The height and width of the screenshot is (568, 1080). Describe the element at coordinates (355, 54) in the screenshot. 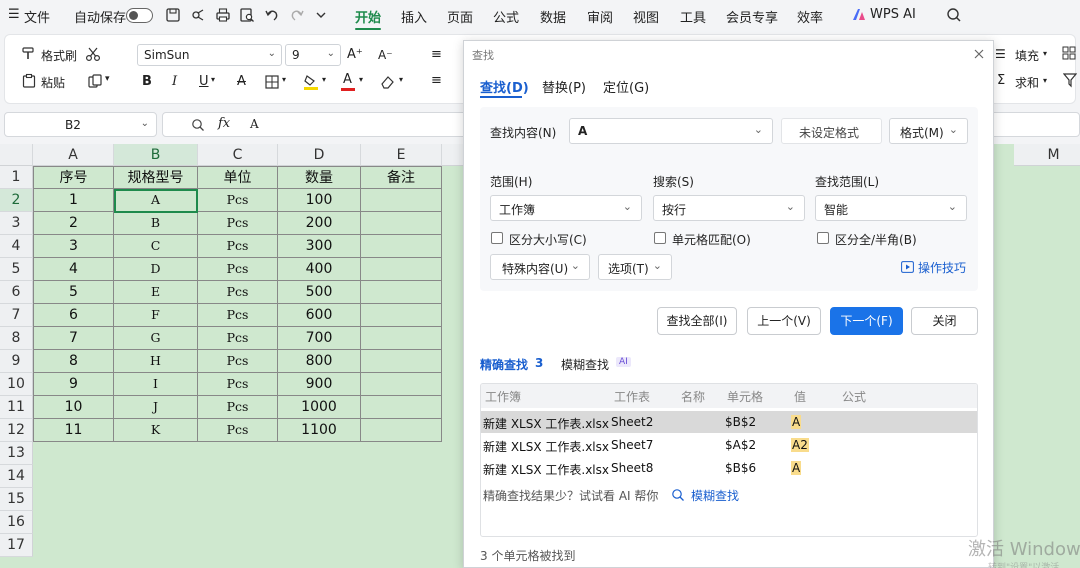

I see `increase-font-icon: A⁺` at that location.